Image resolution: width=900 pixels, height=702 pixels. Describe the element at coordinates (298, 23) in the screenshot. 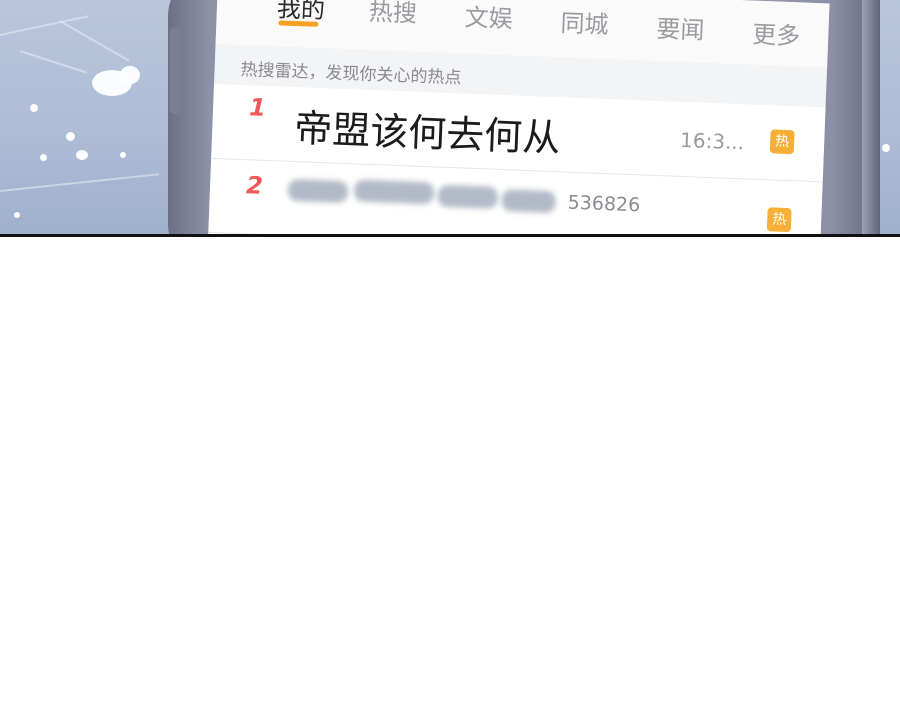

I see `active-tab-indicator` at that location.